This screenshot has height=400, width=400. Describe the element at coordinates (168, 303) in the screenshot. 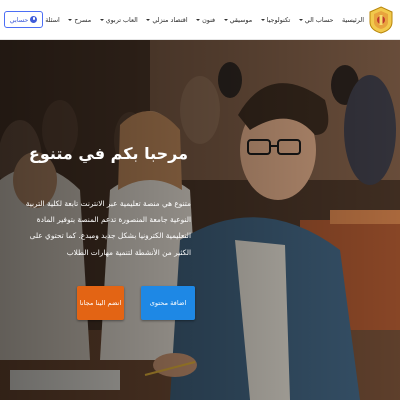

I see `add-content-button: اضافة محتوى` at that location.